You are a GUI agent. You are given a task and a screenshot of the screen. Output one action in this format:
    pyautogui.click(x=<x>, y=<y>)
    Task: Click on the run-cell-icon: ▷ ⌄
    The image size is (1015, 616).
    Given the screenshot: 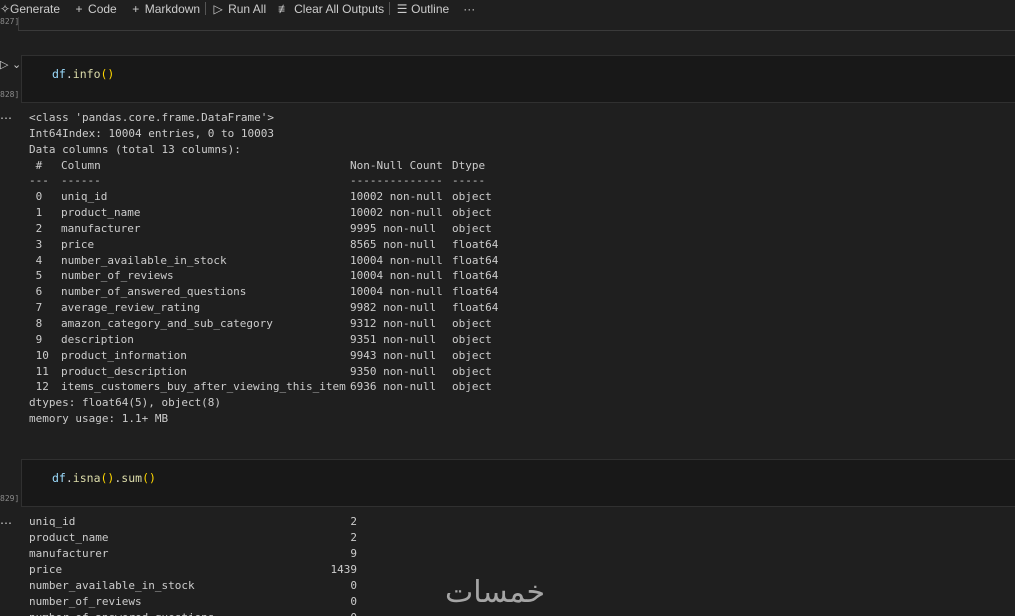 What is the action you would take?
    pyautogui.click(x=10, y=64)
    